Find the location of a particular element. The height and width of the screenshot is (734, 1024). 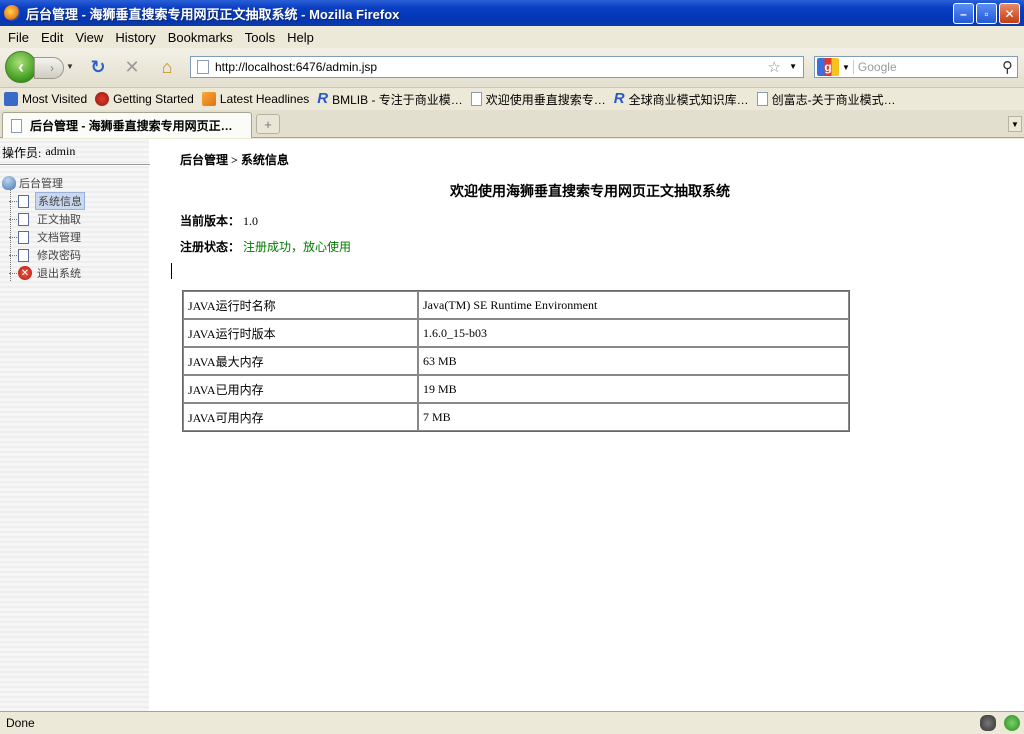

registration-label: 注册状态： is located at coordinates (210, 247).